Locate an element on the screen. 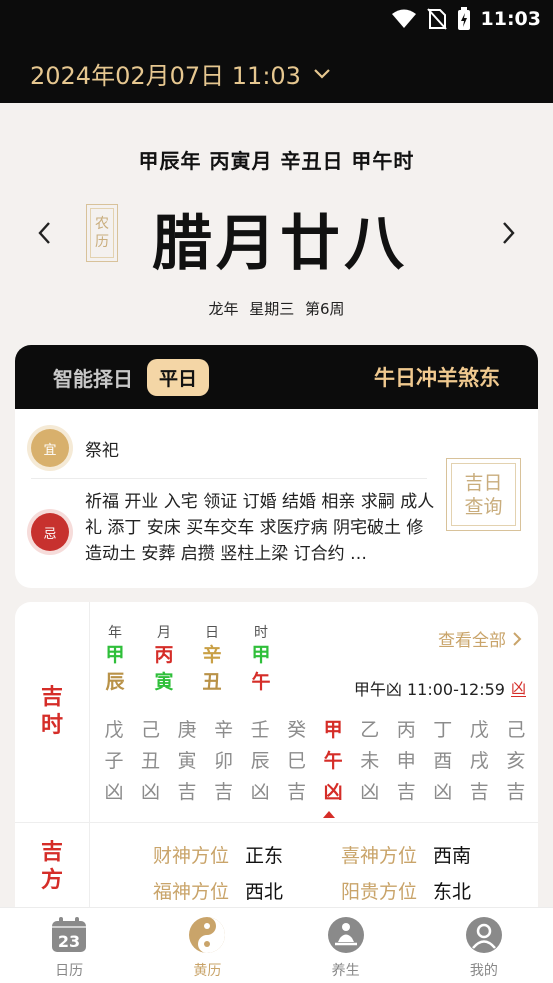 This screenshot has height=983, width=553. hour-column: 乙未凶 is located at coordinates (370, 761).